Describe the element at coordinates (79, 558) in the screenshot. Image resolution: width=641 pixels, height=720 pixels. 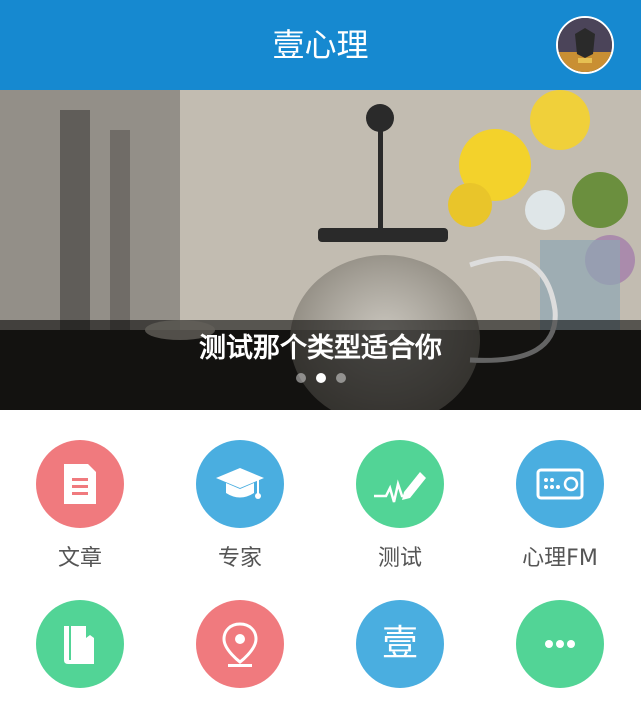
I see `menu-item-label: 文章` at that location.